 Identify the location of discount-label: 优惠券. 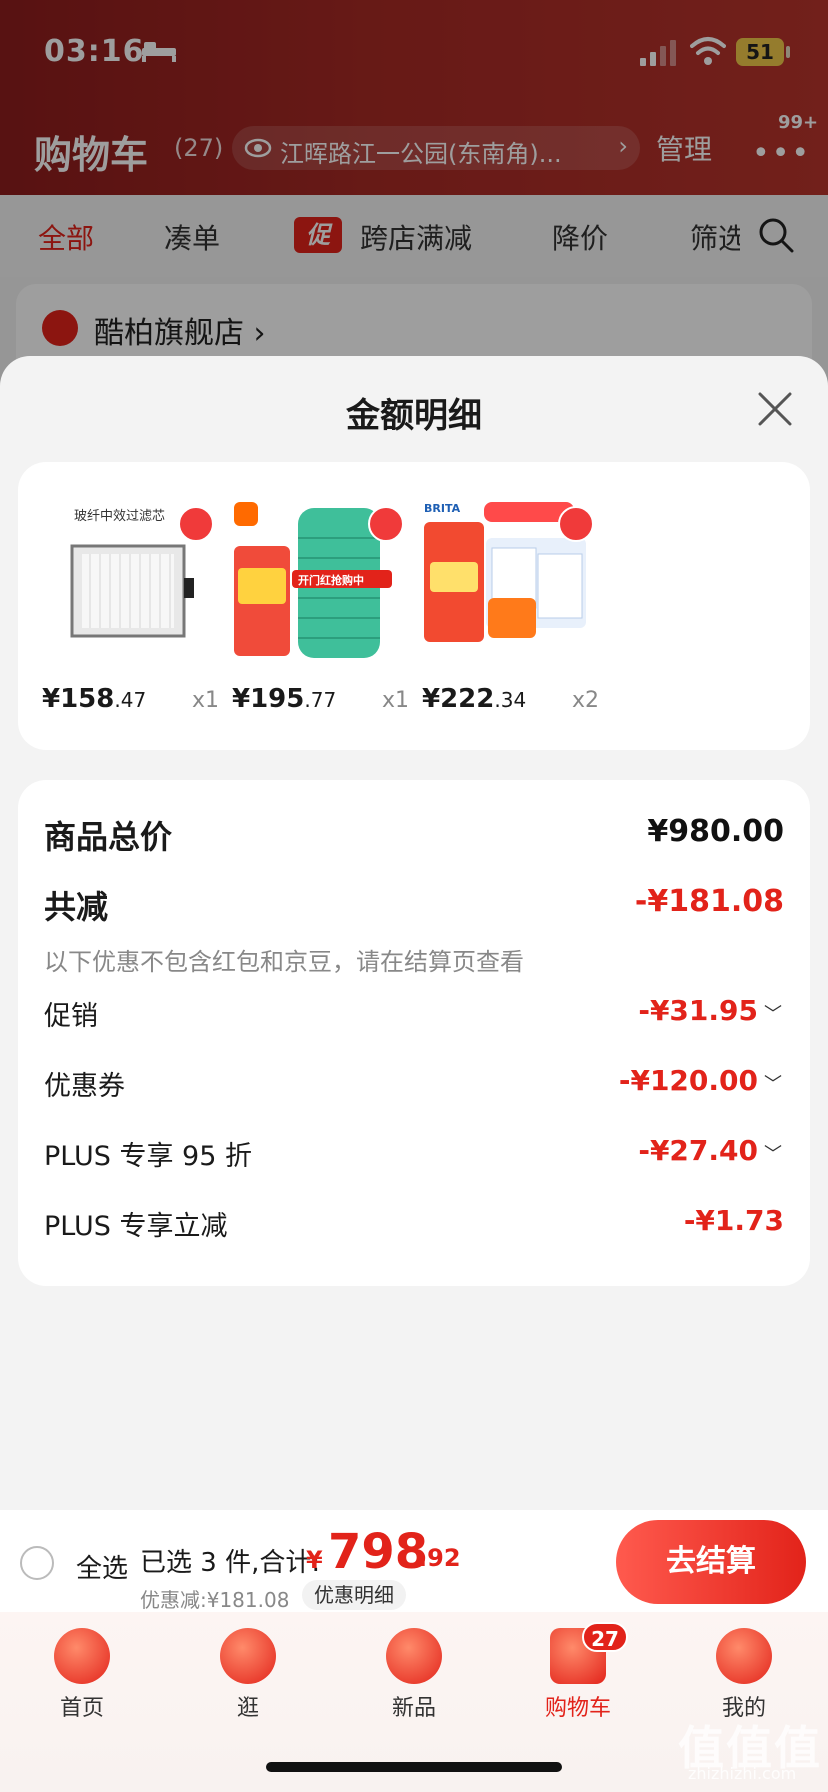
(84, 1086).